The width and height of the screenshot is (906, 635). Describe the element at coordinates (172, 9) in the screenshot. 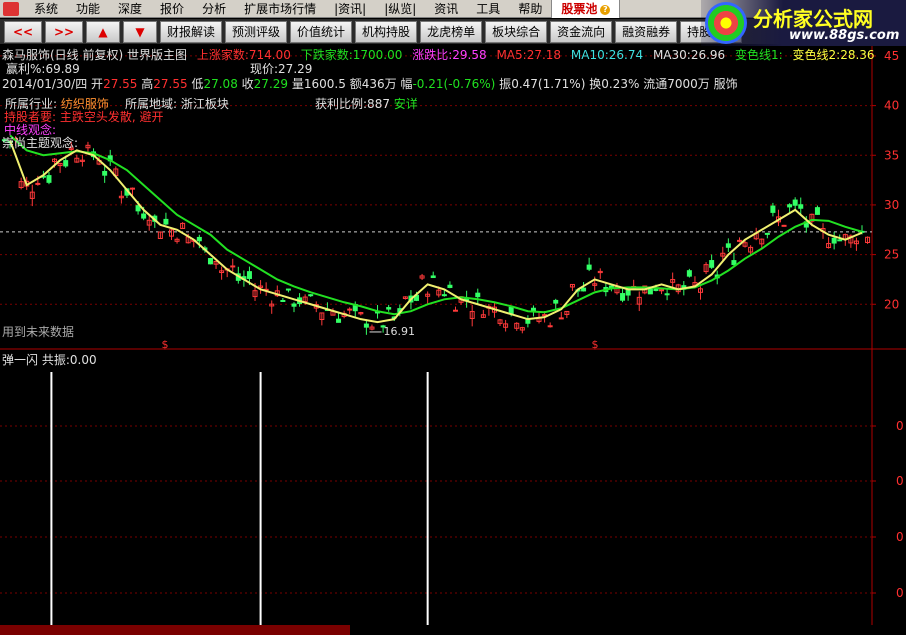

I see `menu-quote: 报价` at that location.